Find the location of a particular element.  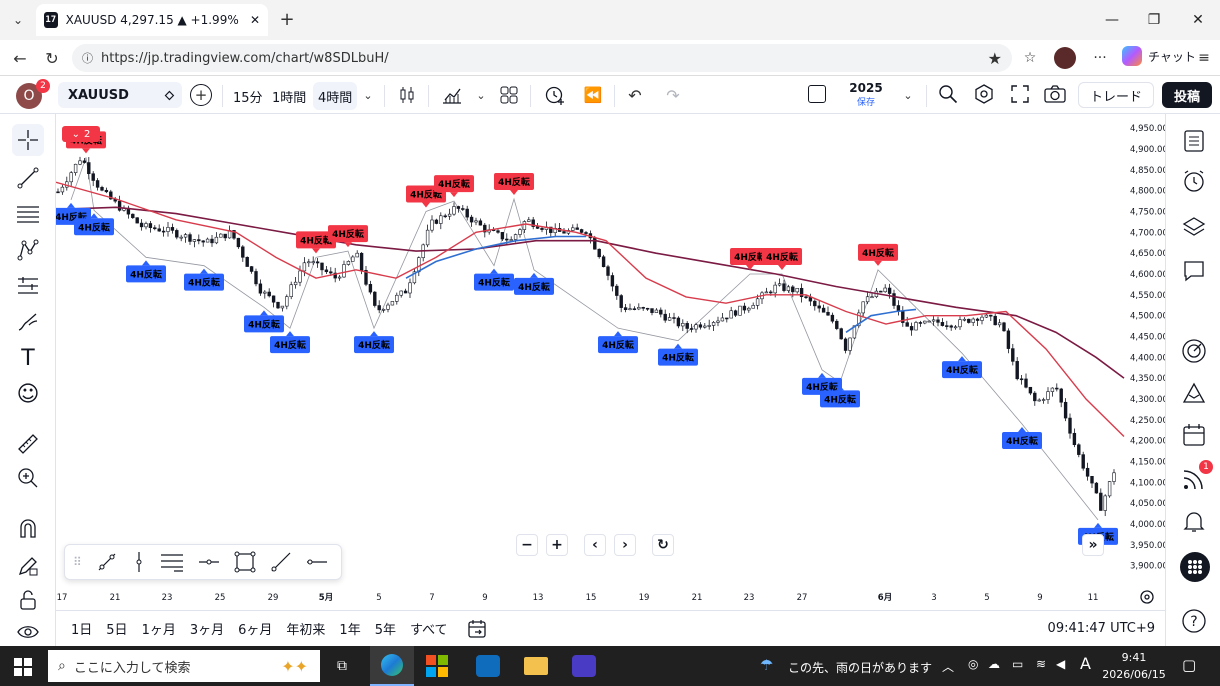

axis-settings-icon is located at coordinates (1147, 597).